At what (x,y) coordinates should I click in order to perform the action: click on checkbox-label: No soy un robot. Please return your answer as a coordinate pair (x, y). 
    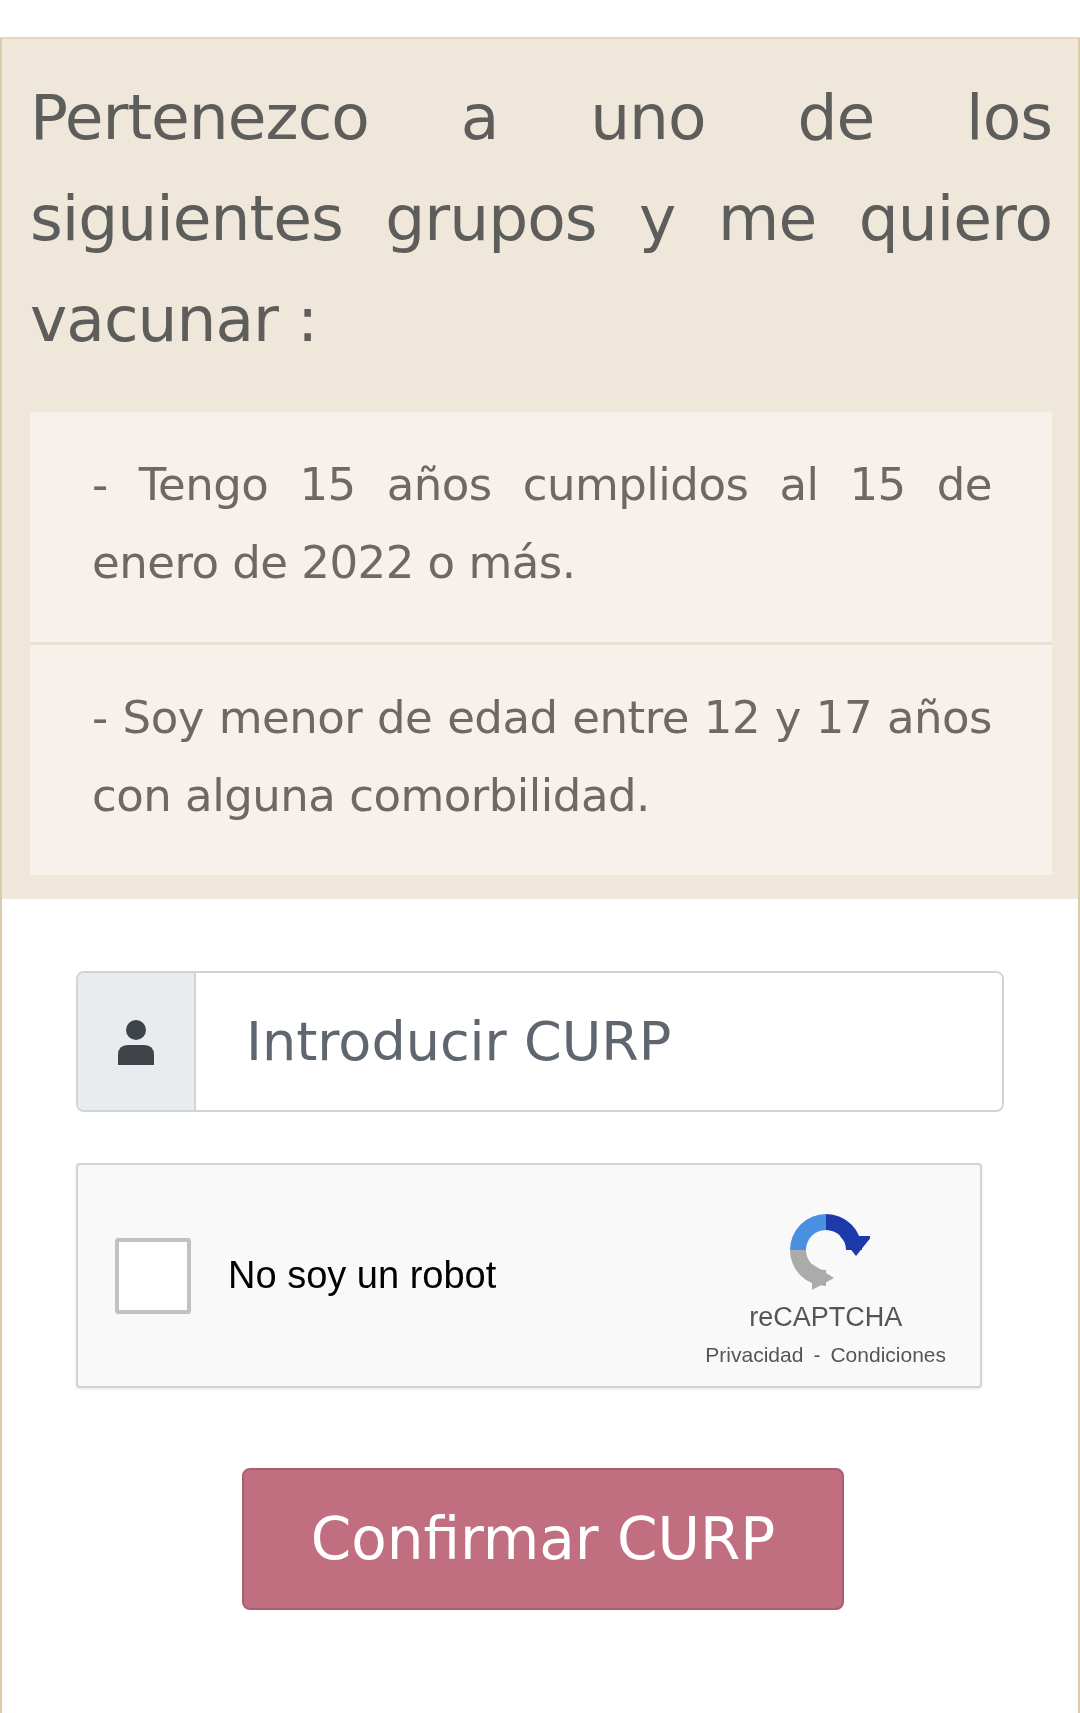
    Looking at the image, I should click on (363, 1275).